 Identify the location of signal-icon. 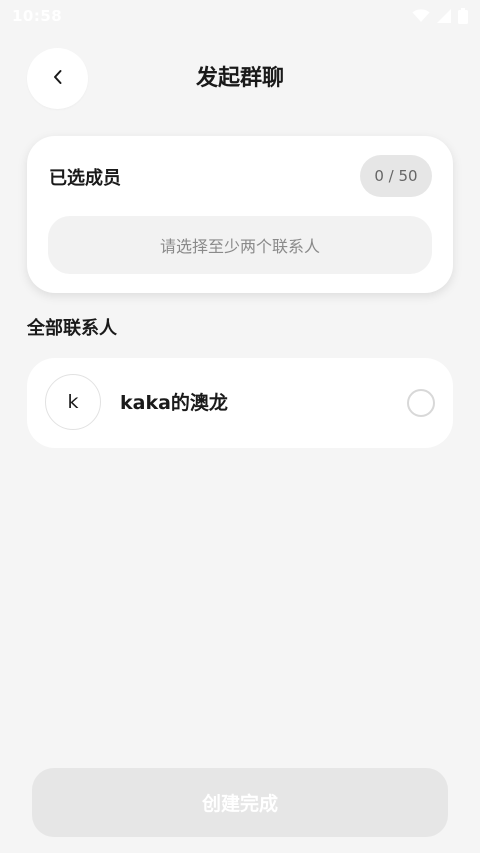
(444, 16).